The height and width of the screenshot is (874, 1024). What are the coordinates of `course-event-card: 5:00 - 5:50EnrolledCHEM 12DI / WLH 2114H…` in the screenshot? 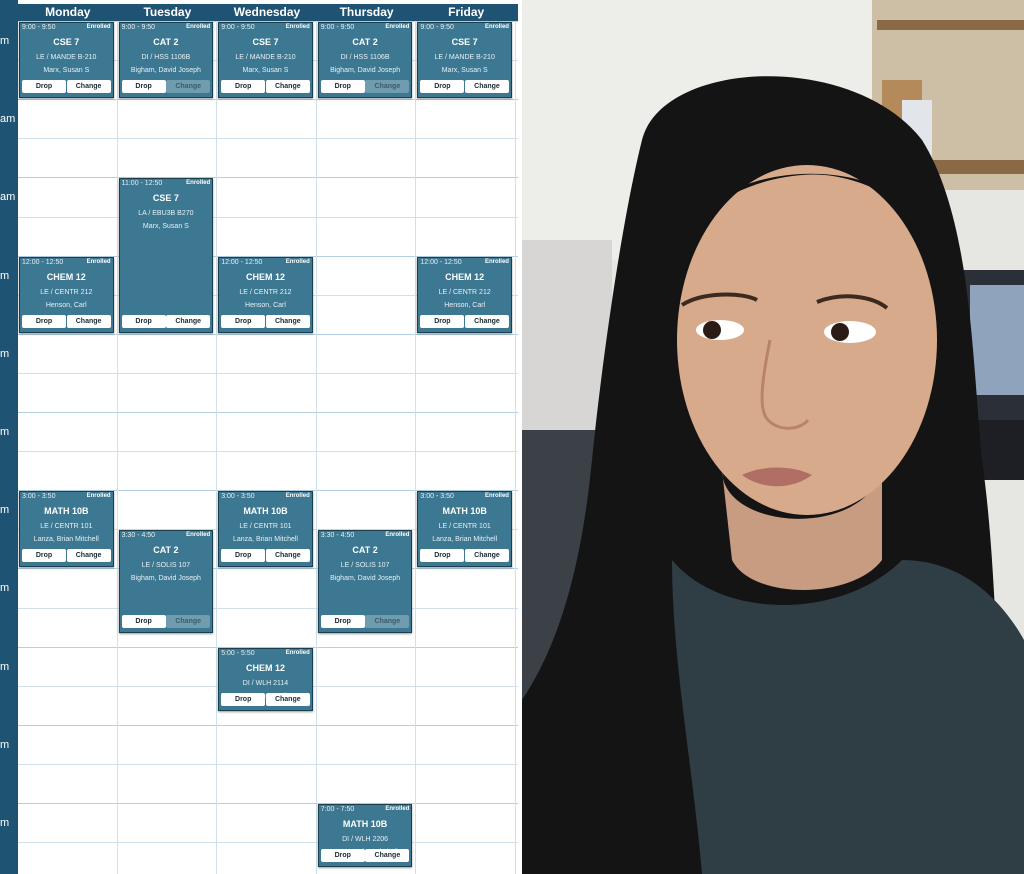 It's located at (265, 679).